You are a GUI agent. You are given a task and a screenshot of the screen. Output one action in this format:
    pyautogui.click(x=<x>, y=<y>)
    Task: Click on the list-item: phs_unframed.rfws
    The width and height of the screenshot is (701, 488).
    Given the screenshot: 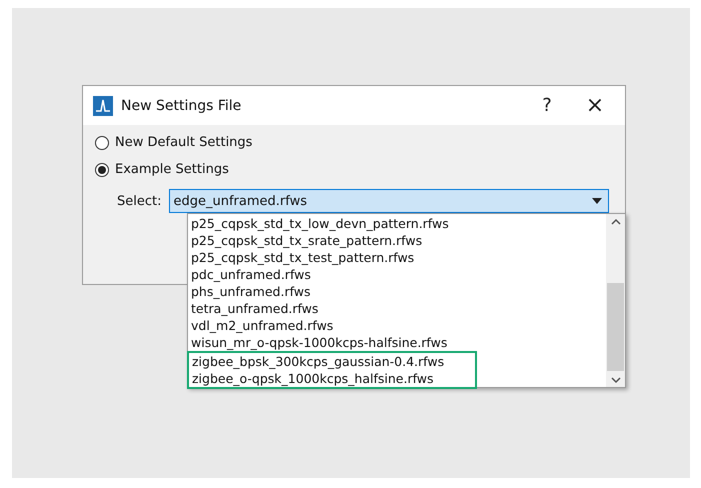 What is the action you would take?
    pyautogui.click(x=397, y=291)
    